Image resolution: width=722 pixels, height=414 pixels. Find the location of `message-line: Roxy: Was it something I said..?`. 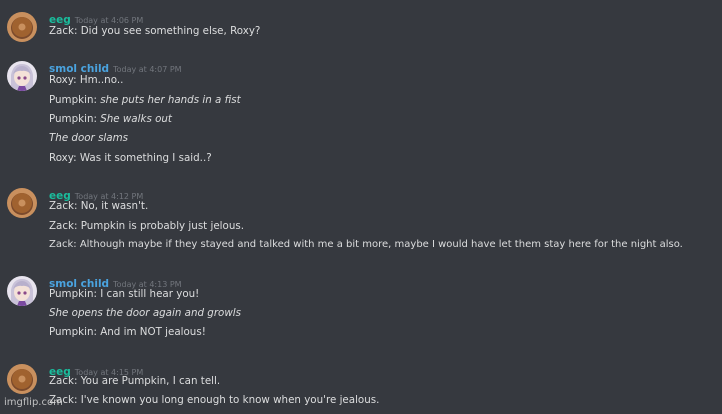

message-line: Roxy: Was it something I said..? is located at coordinates (130, 158).